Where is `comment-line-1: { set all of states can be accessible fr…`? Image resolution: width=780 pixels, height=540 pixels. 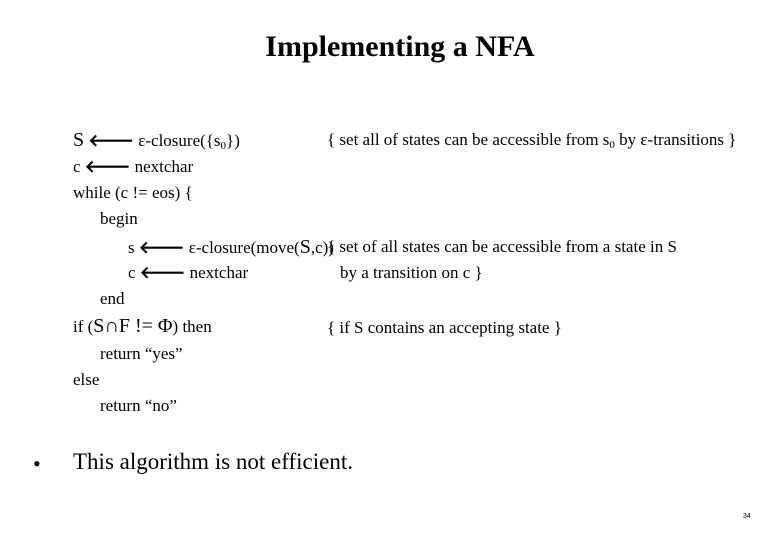 comment-line-1: { set all of states can be accessible fr… is located at coordinates (532, 140).